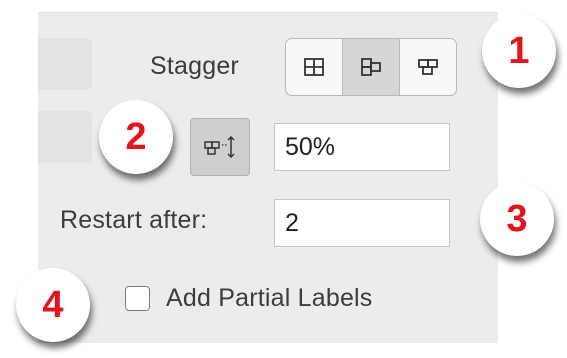  What do you see at coordinates (134, 220) in the screenshot?
I see `restart-after-label: Restart after:` at bounding box center [134, 220].